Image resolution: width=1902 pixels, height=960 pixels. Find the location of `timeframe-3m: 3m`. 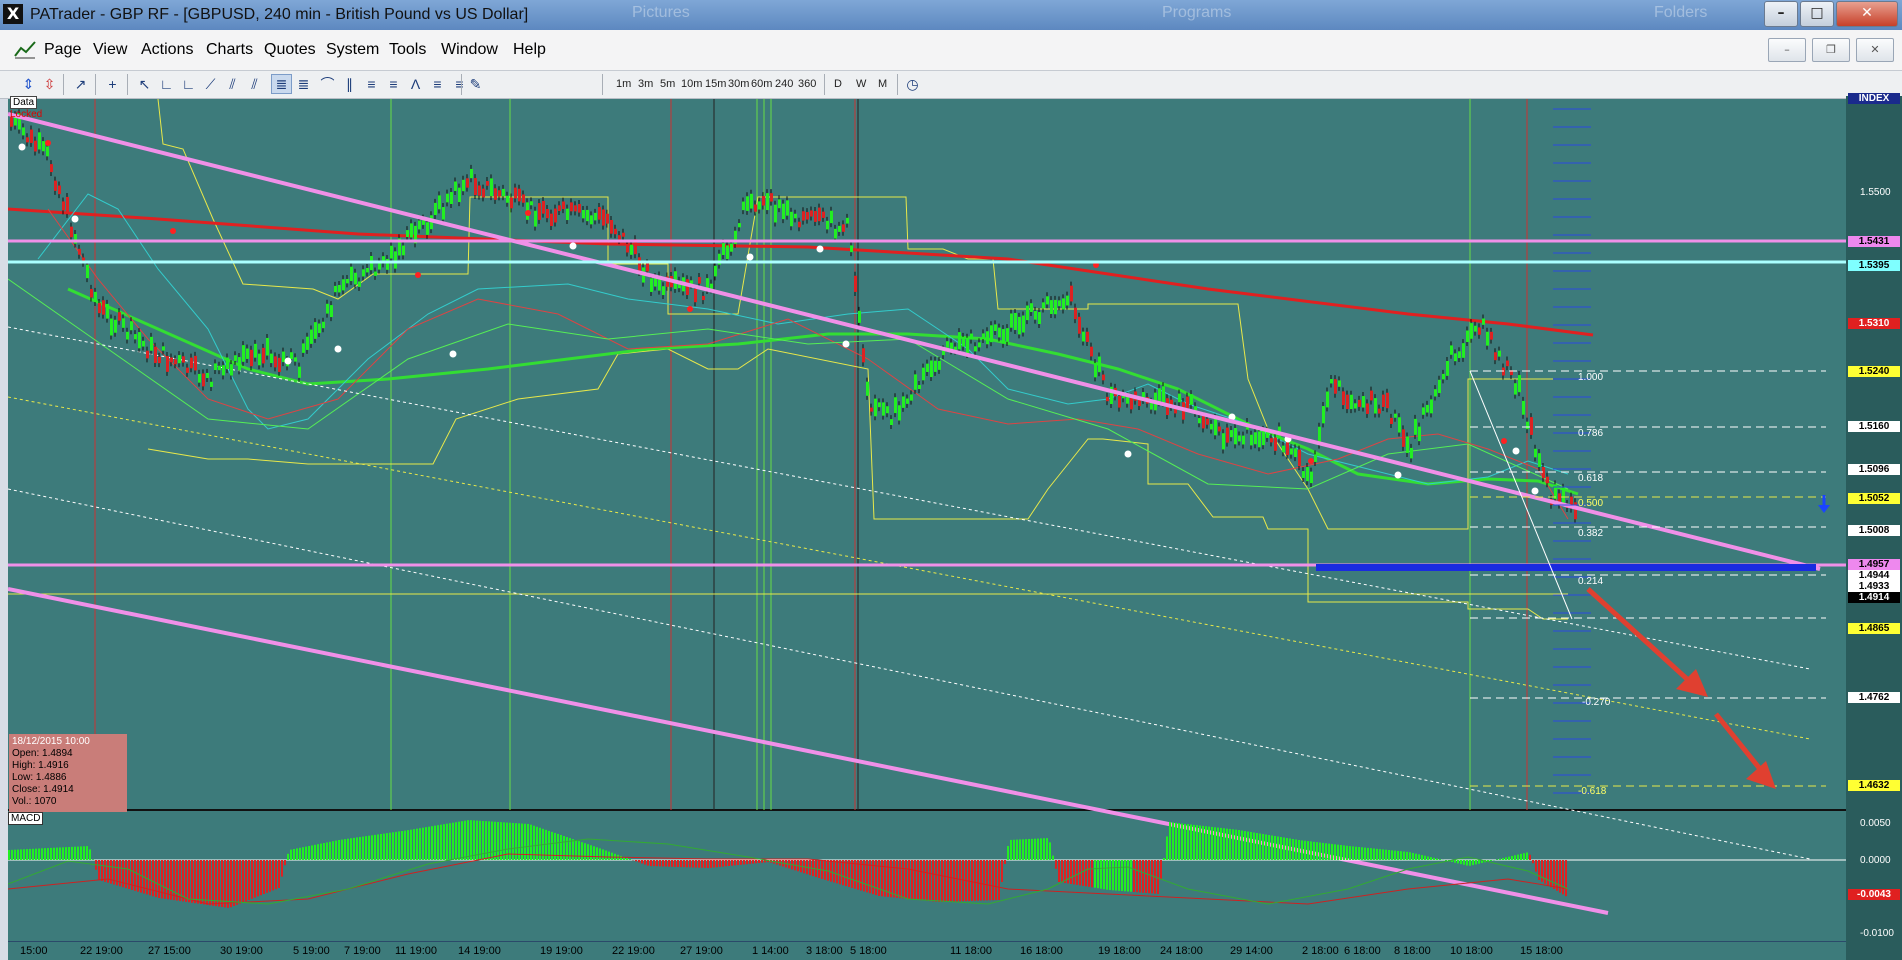

timeframe-3m: 3m is located at coordinates (645, 84).